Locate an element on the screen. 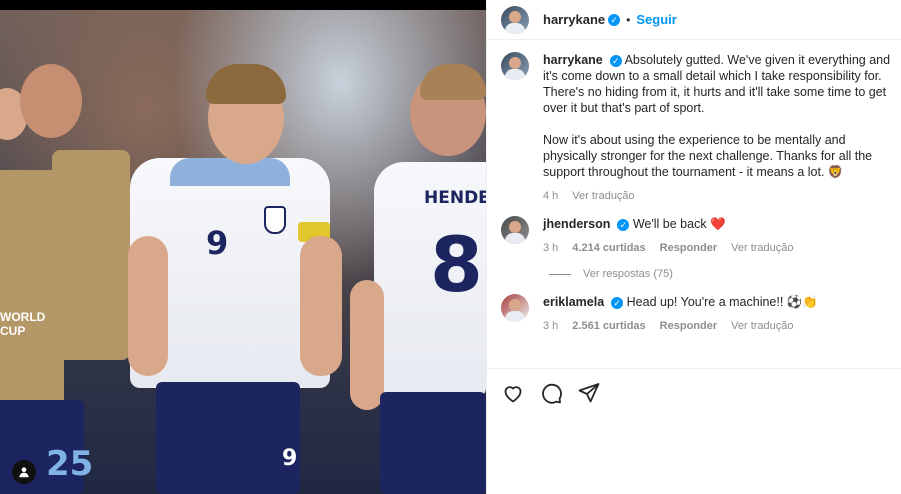  jersey-number-8: 8 is located at coordinates (456, 264).